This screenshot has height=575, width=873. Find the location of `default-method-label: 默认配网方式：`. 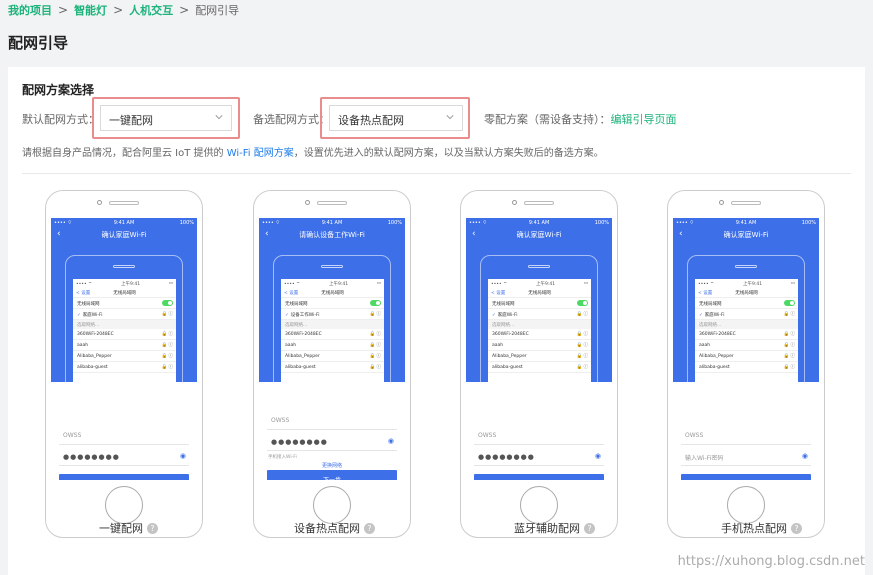

default-method-label: 默认配网方式： is located at coordinates (60, 119).